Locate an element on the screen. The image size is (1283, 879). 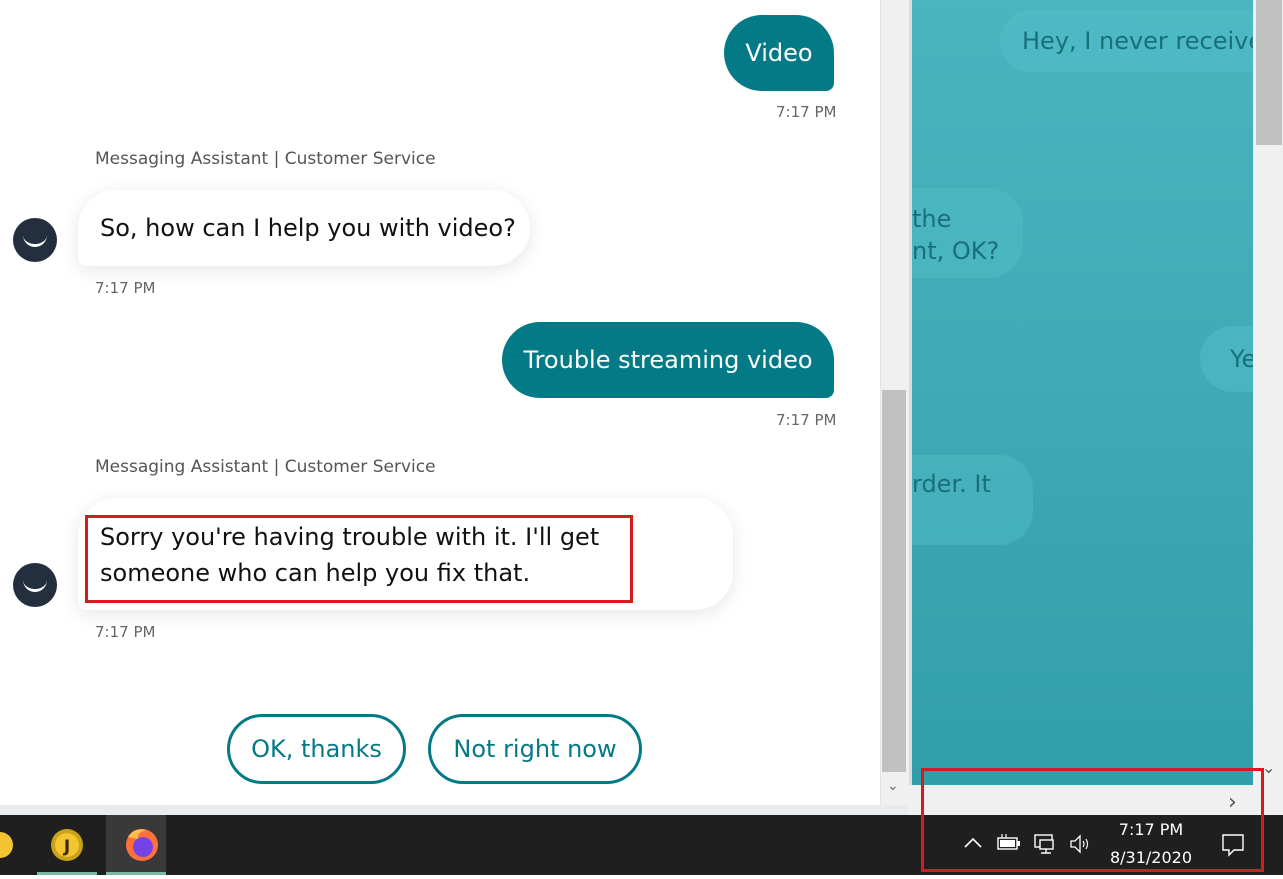
bg-scrollbar-thumb is located at coordinates (1269, 72).